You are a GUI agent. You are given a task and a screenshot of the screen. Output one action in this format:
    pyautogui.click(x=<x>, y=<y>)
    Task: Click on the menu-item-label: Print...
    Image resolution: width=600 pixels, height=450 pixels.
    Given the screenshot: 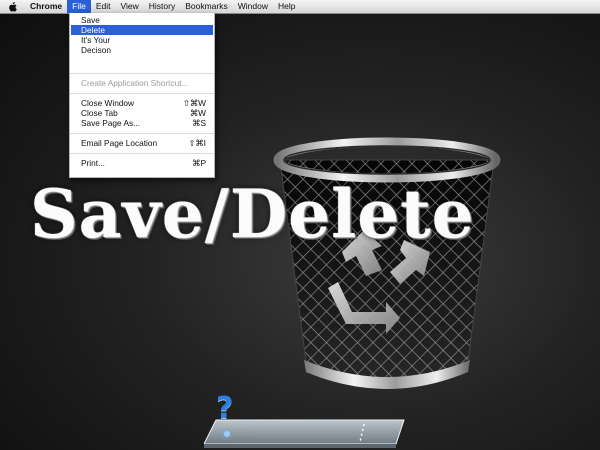 What is the action you would take?
    pyautogui.click(x=93, y=163)
    